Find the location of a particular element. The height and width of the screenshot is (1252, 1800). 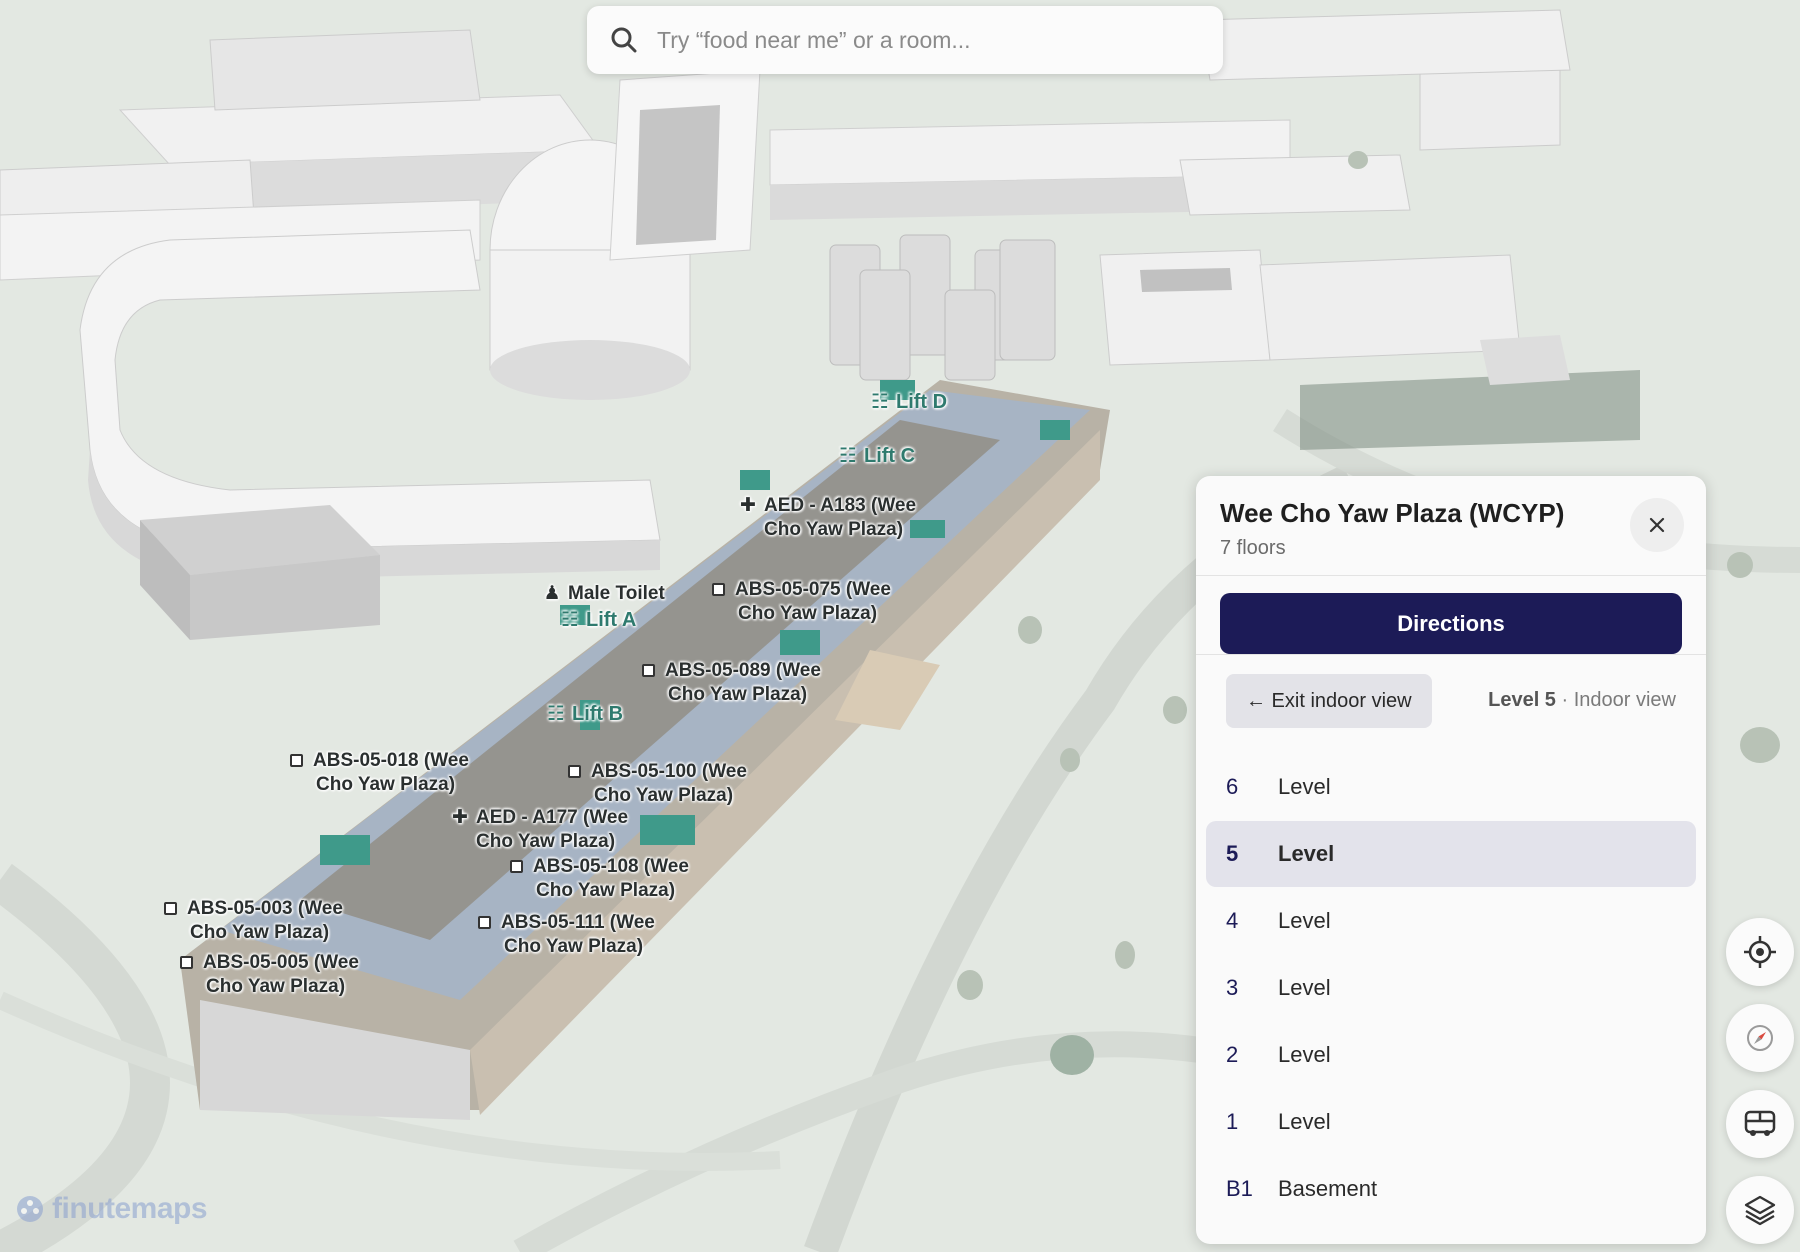

floor-item-3: 3 Level is located at coordinates (1451, 988).